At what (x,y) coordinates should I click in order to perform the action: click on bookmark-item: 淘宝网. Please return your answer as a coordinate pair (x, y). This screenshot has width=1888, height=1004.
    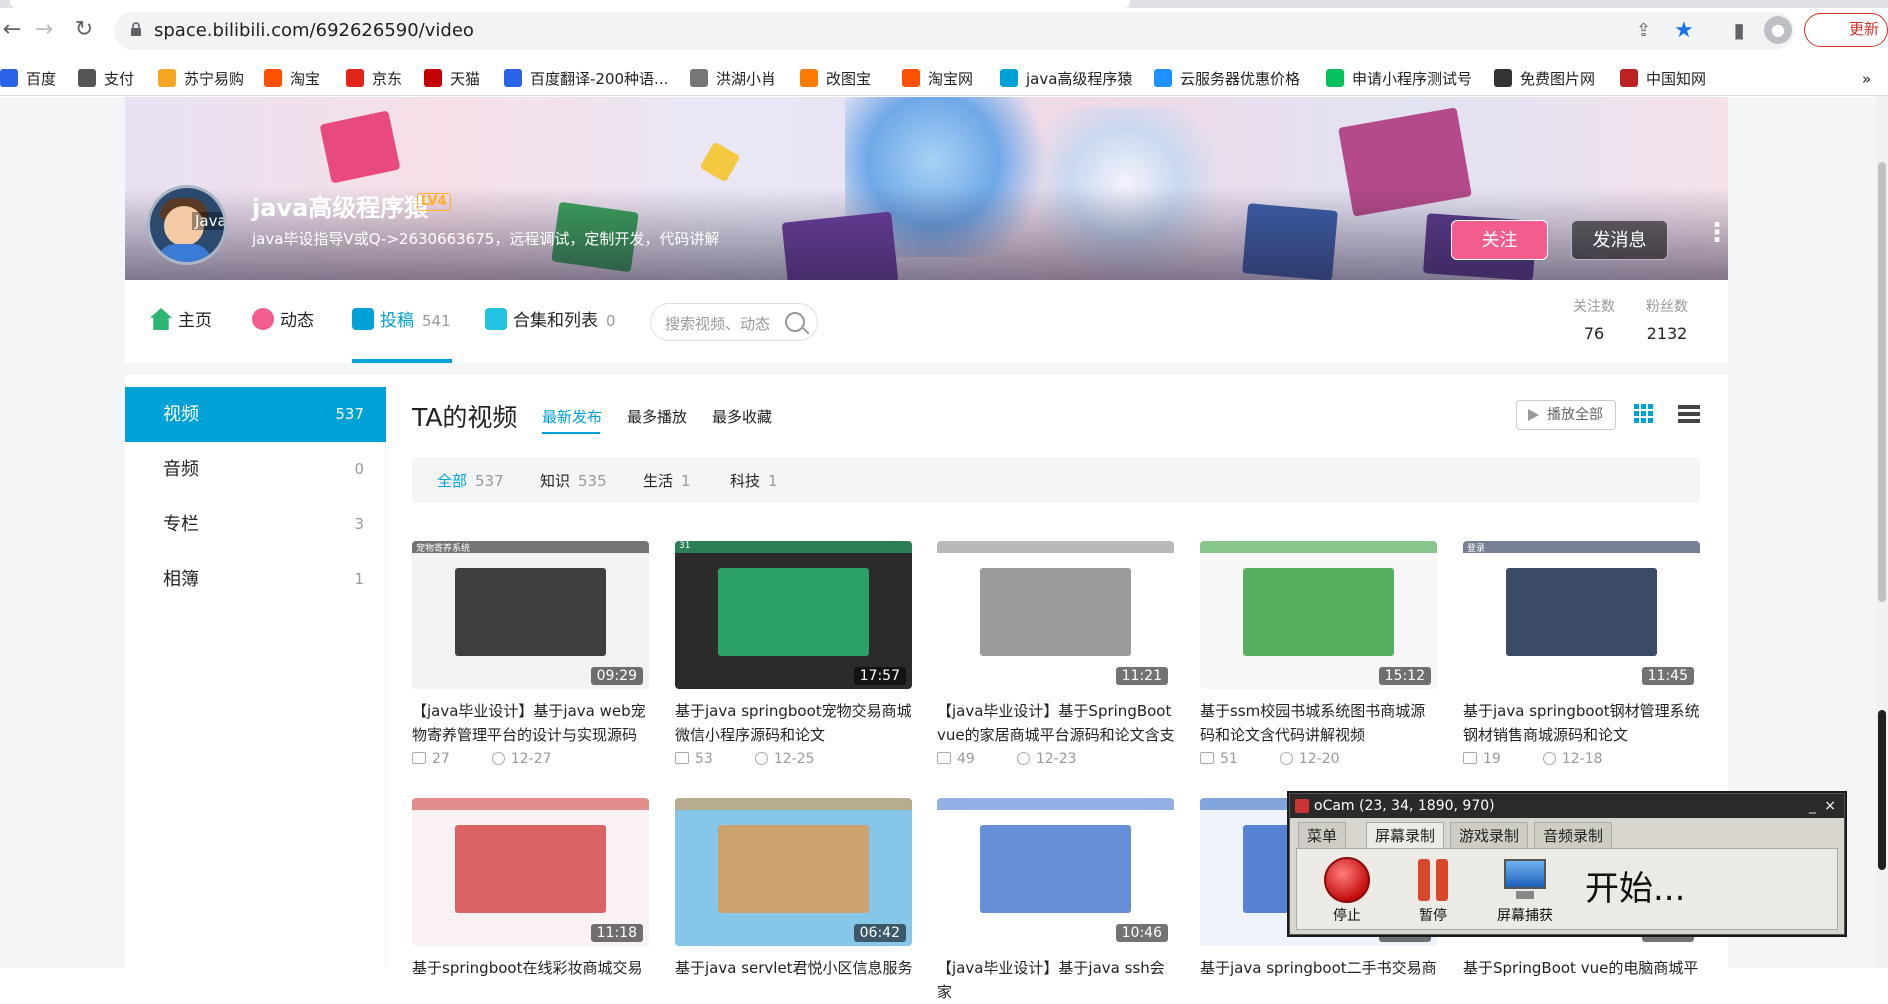
    Looking at the image, I should click on (937, 79).